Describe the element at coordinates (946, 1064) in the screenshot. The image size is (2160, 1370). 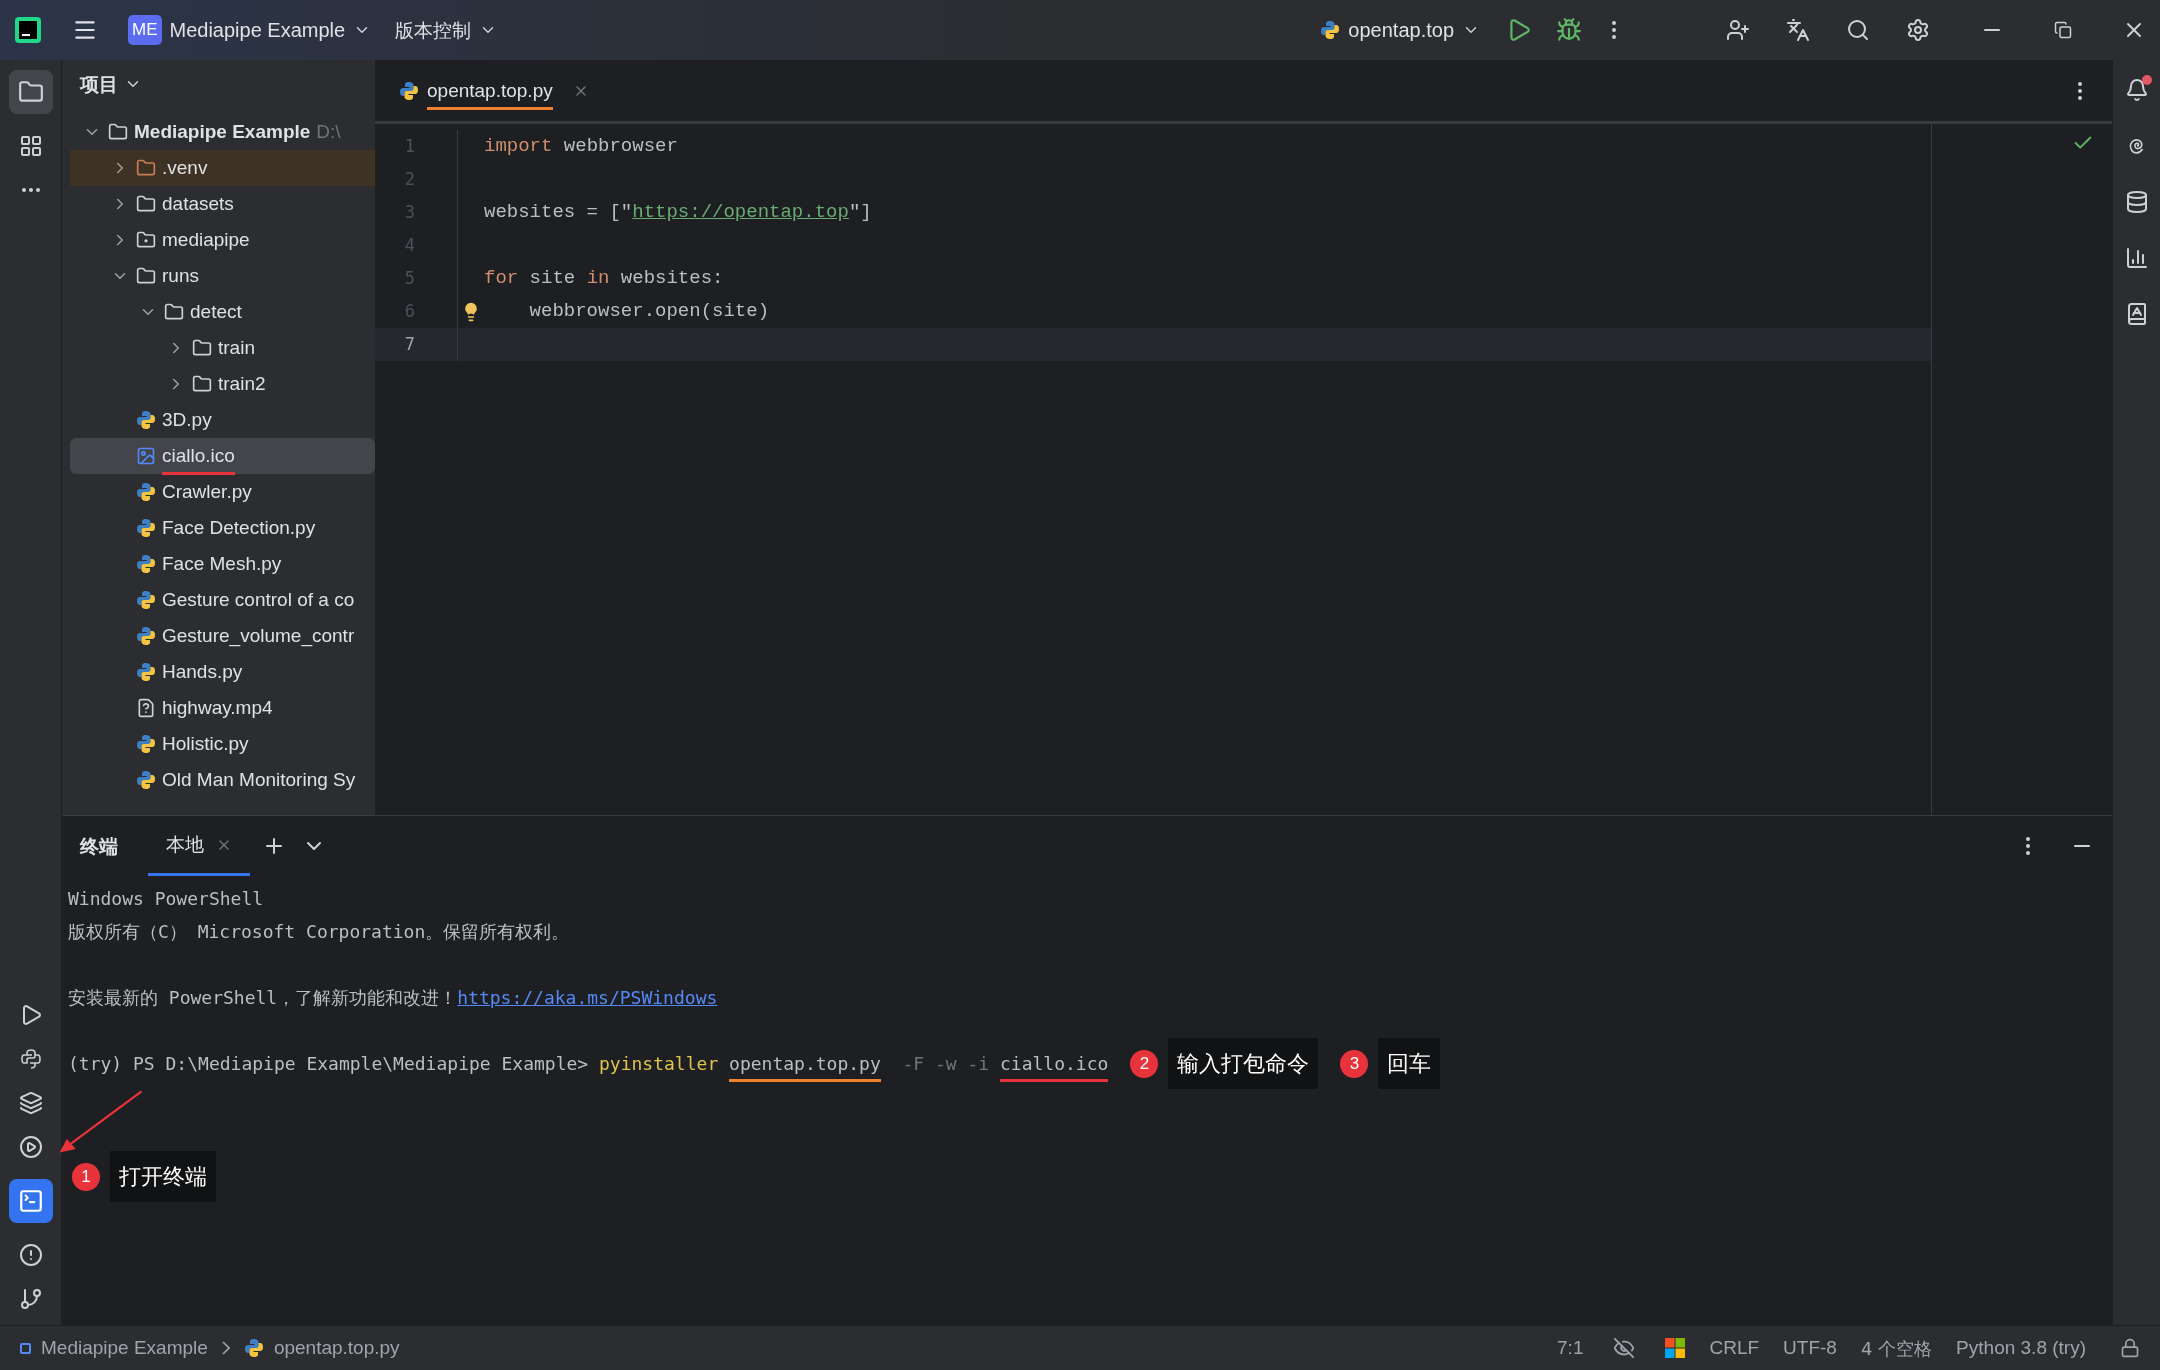
I see `terminal-text: -F -w -i` at that location.